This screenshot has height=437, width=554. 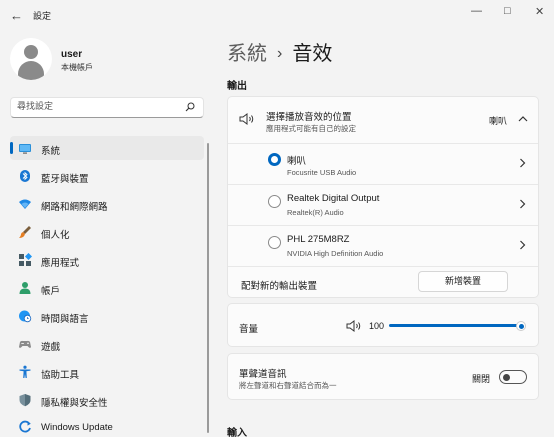 I want to click on sidebar-item-accounts: 帳戶, so click(x=107, y=288).